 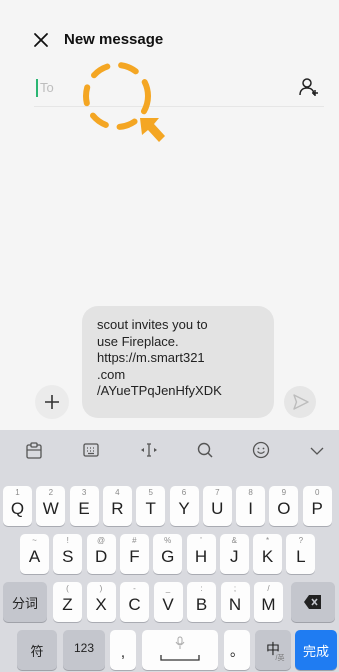 I want to click on key-i: 8I, so click(x=251, y=506).